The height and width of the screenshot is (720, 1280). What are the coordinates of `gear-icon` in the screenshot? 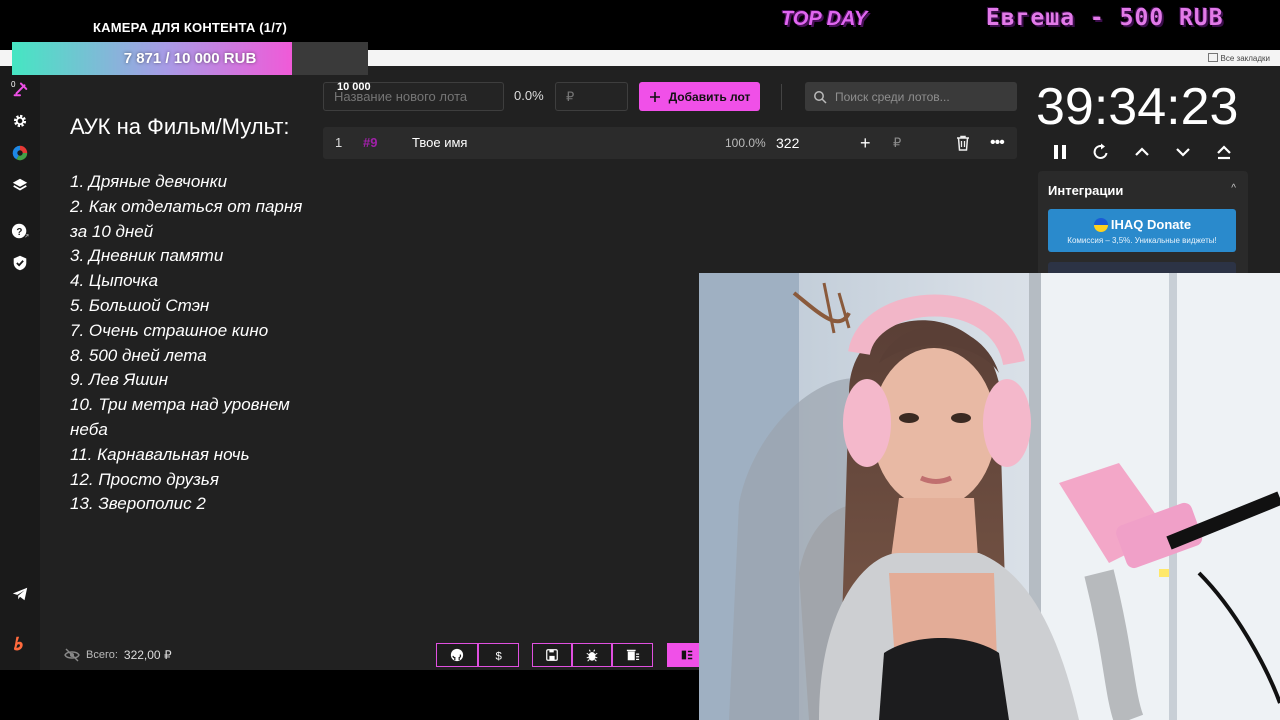 It's located at (20, 121).